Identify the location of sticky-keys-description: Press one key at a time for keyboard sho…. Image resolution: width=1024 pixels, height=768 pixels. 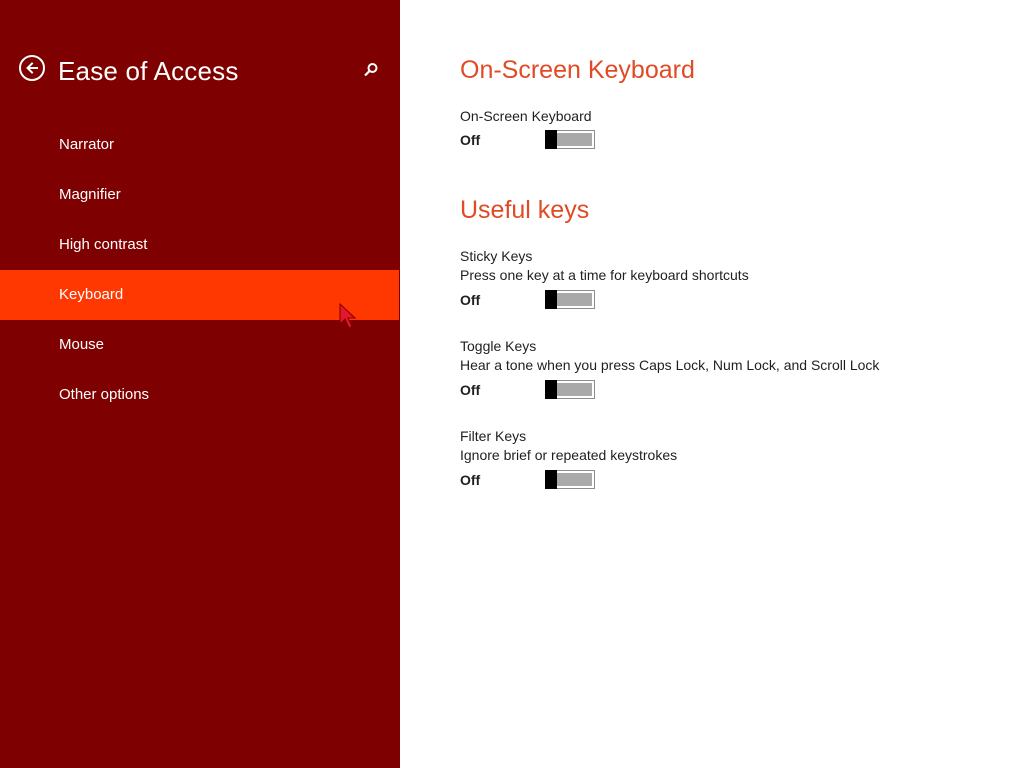
(604, 275).